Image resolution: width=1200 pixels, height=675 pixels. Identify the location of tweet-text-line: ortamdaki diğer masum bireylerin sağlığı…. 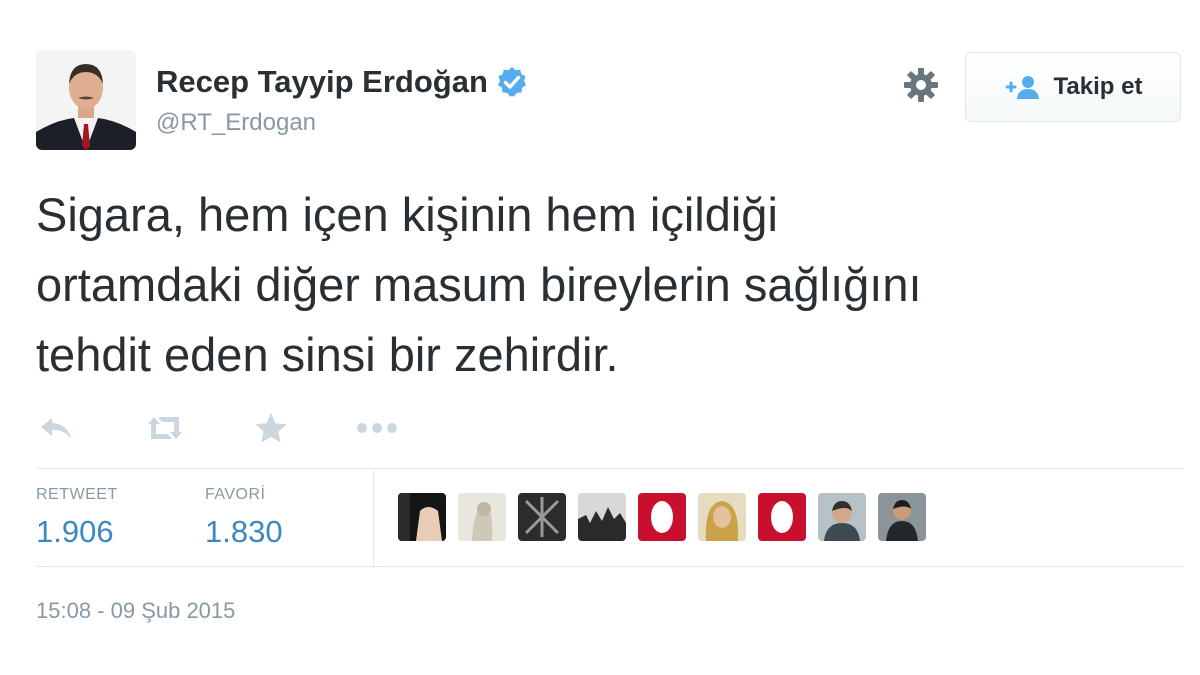
(479, 284).